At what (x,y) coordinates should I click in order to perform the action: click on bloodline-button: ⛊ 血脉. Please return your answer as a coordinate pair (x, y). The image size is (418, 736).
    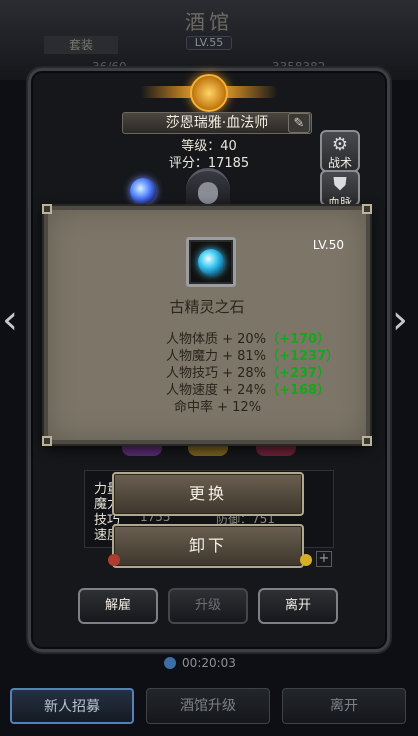
    Looking at the image, I should click on (340, 190).